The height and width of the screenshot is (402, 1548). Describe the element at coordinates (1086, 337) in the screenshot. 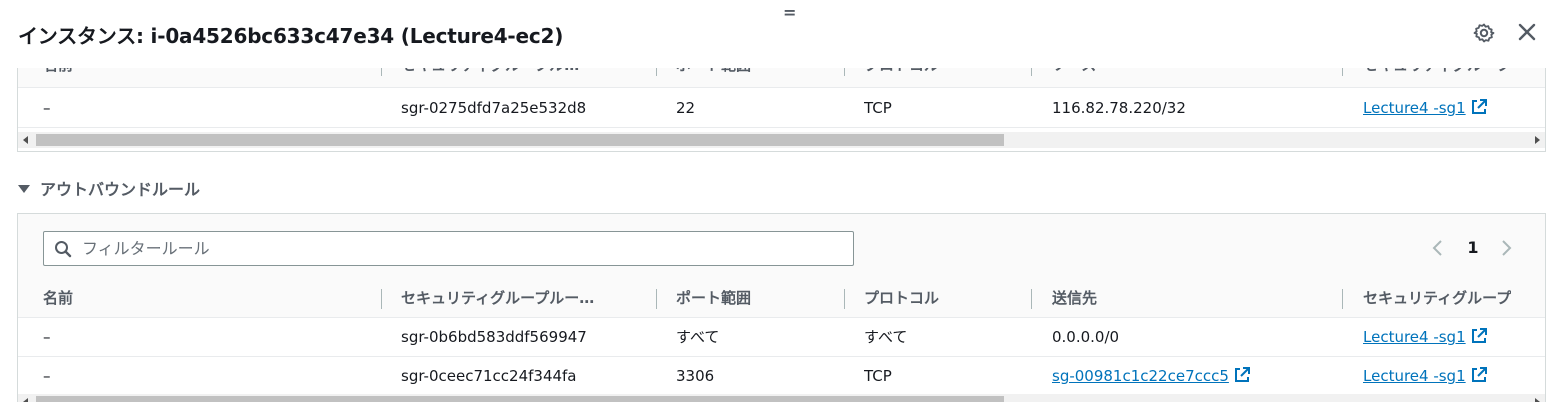

I see `destination: 0.0.0.0/0` at that location.